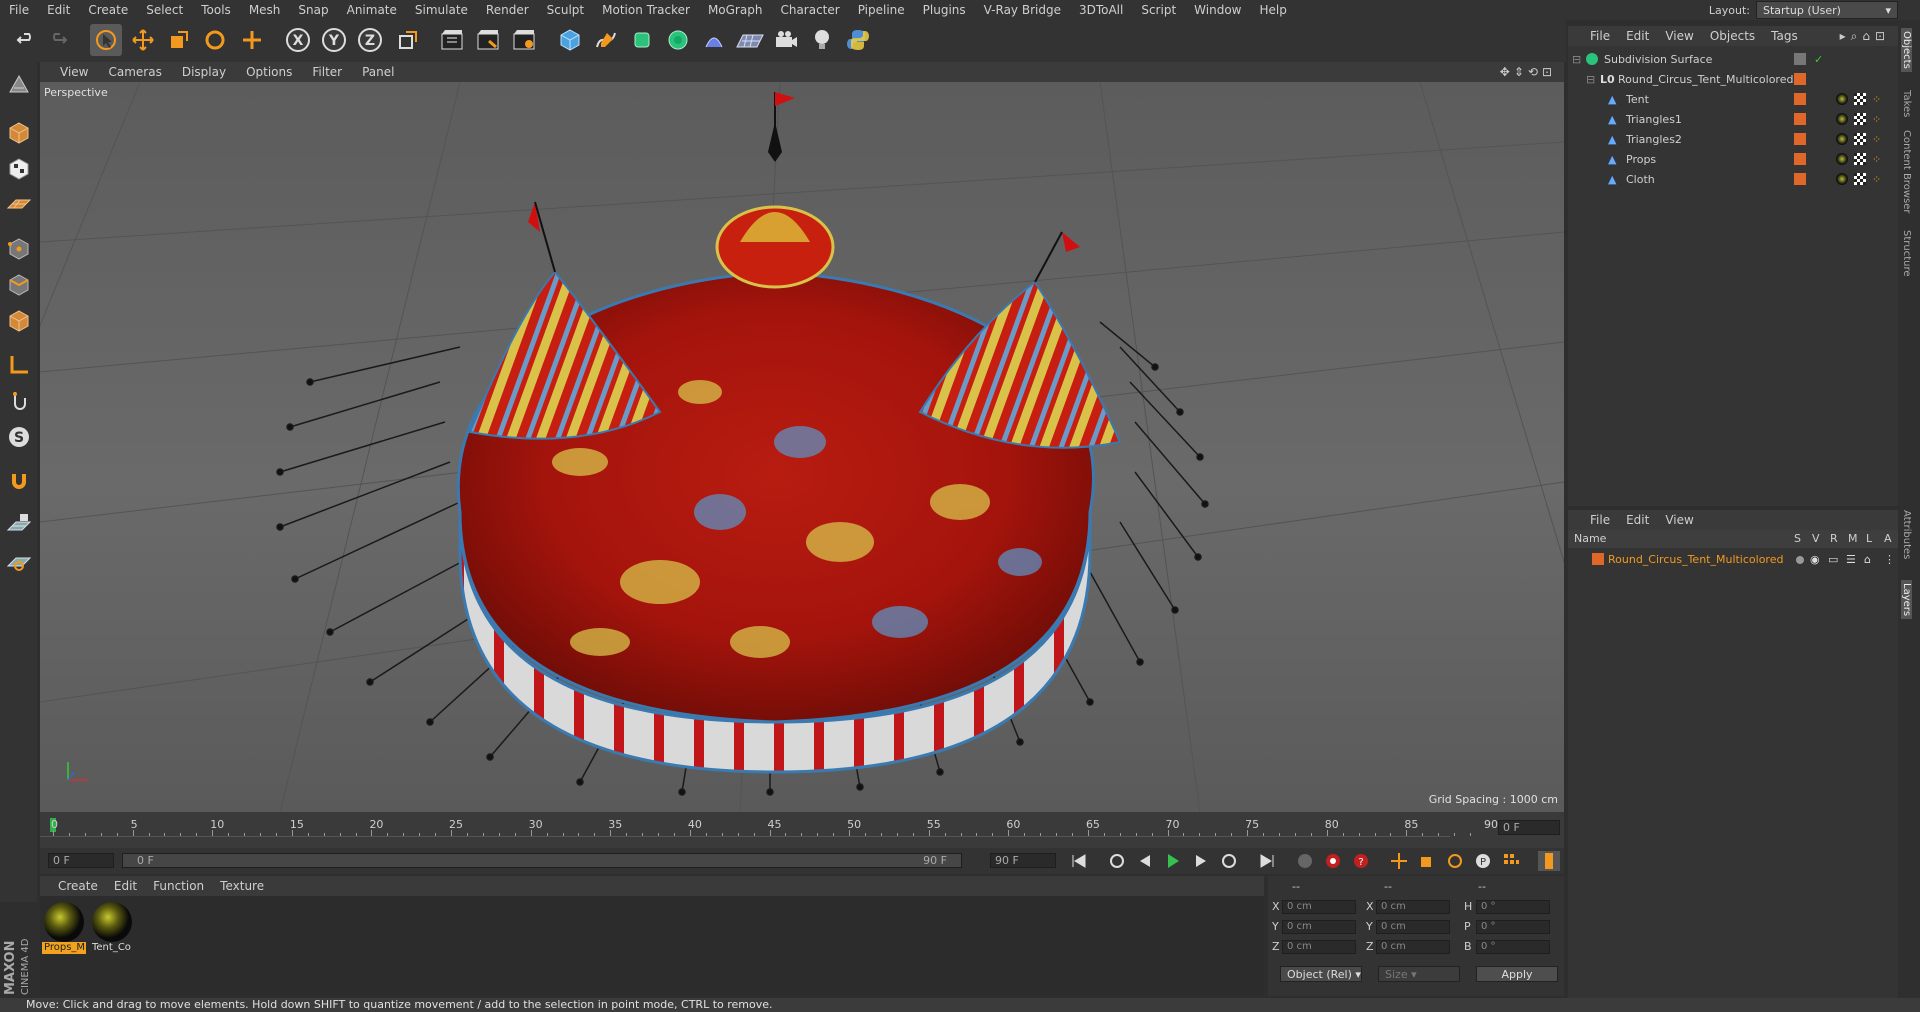  What do you see at coordinates (1784, 36) in the screenshot?
I see `object-menu-tags: Tags` at bounding box center [1784, 36].